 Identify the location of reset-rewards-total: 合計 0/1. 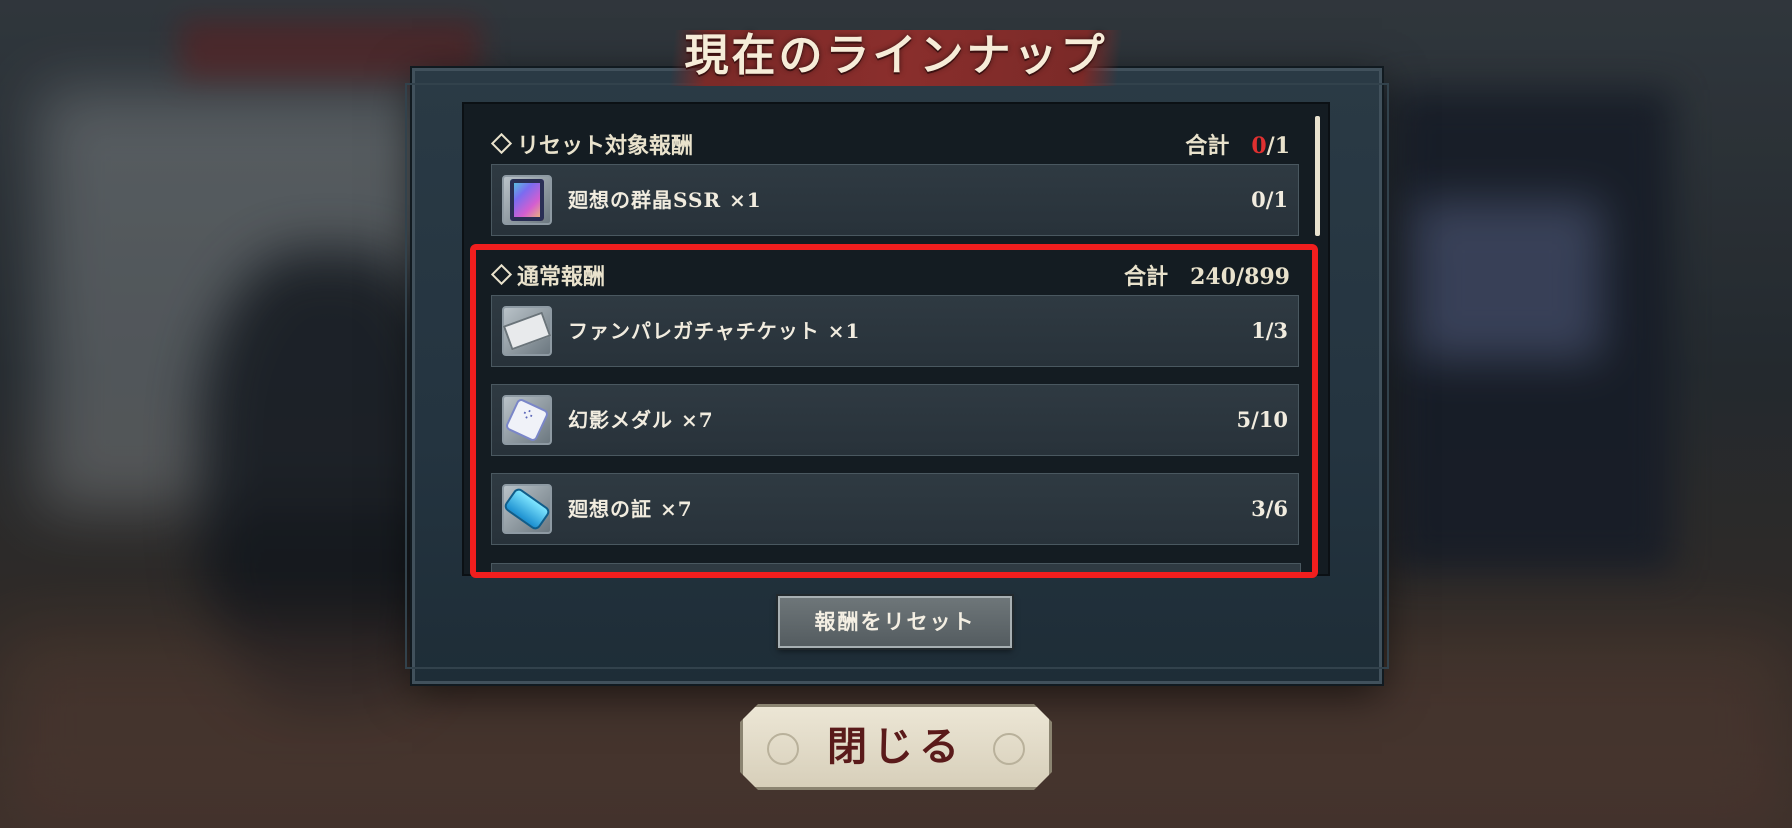
(1237, 144).